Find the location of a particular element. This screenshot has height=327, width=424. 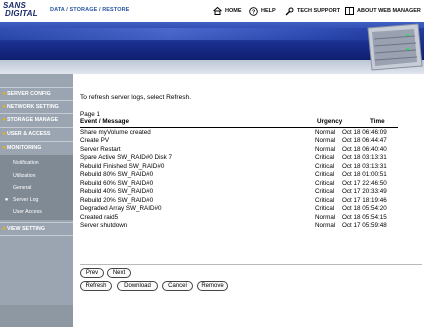

event-cell: Rebuild 60% SW_RAID#0 is located at coordinates (117, 183).